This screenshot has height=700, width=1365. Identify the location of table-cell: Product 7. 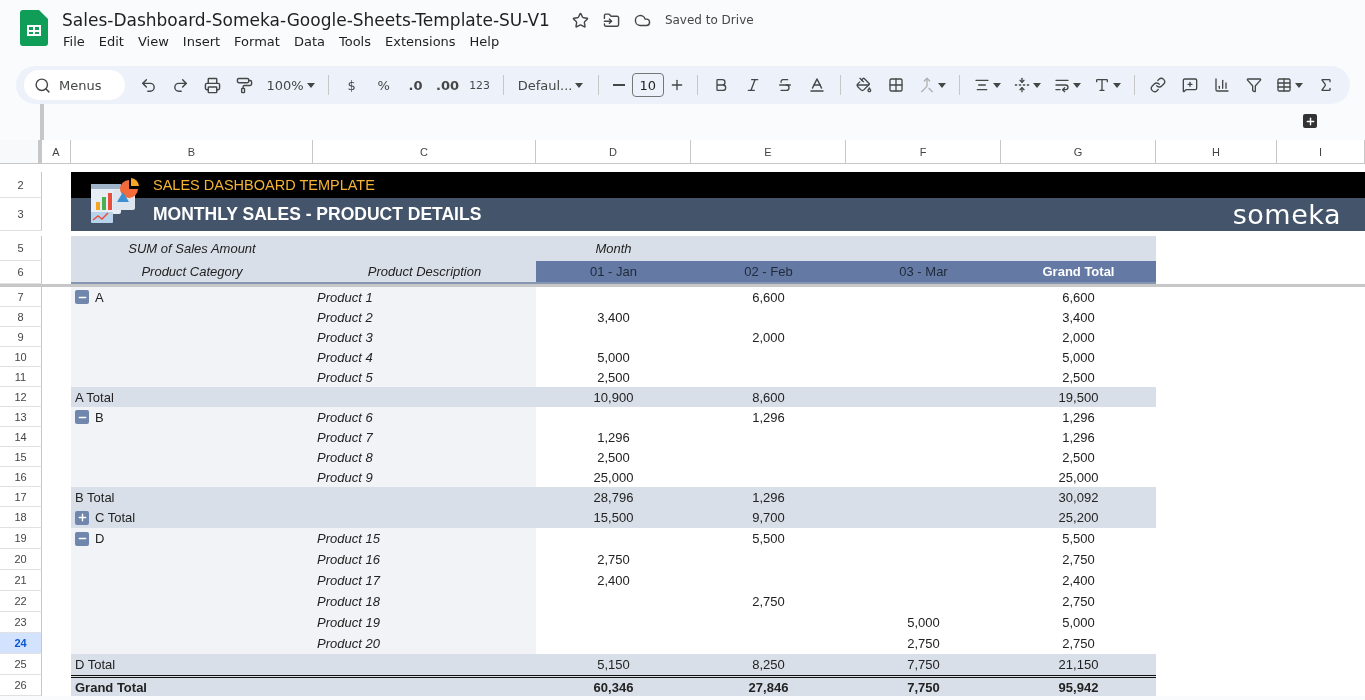
(424, 437).